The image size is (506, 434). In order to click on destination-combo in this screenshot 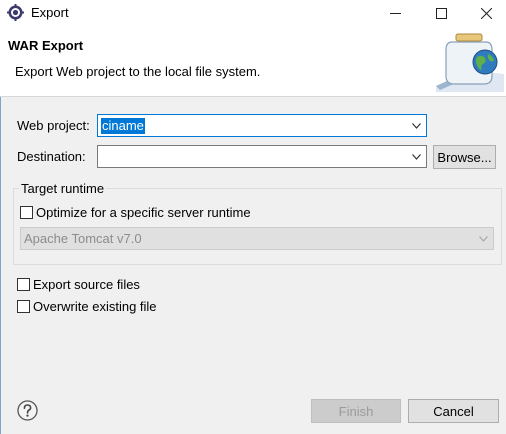, I will do `click(262, 156)`.